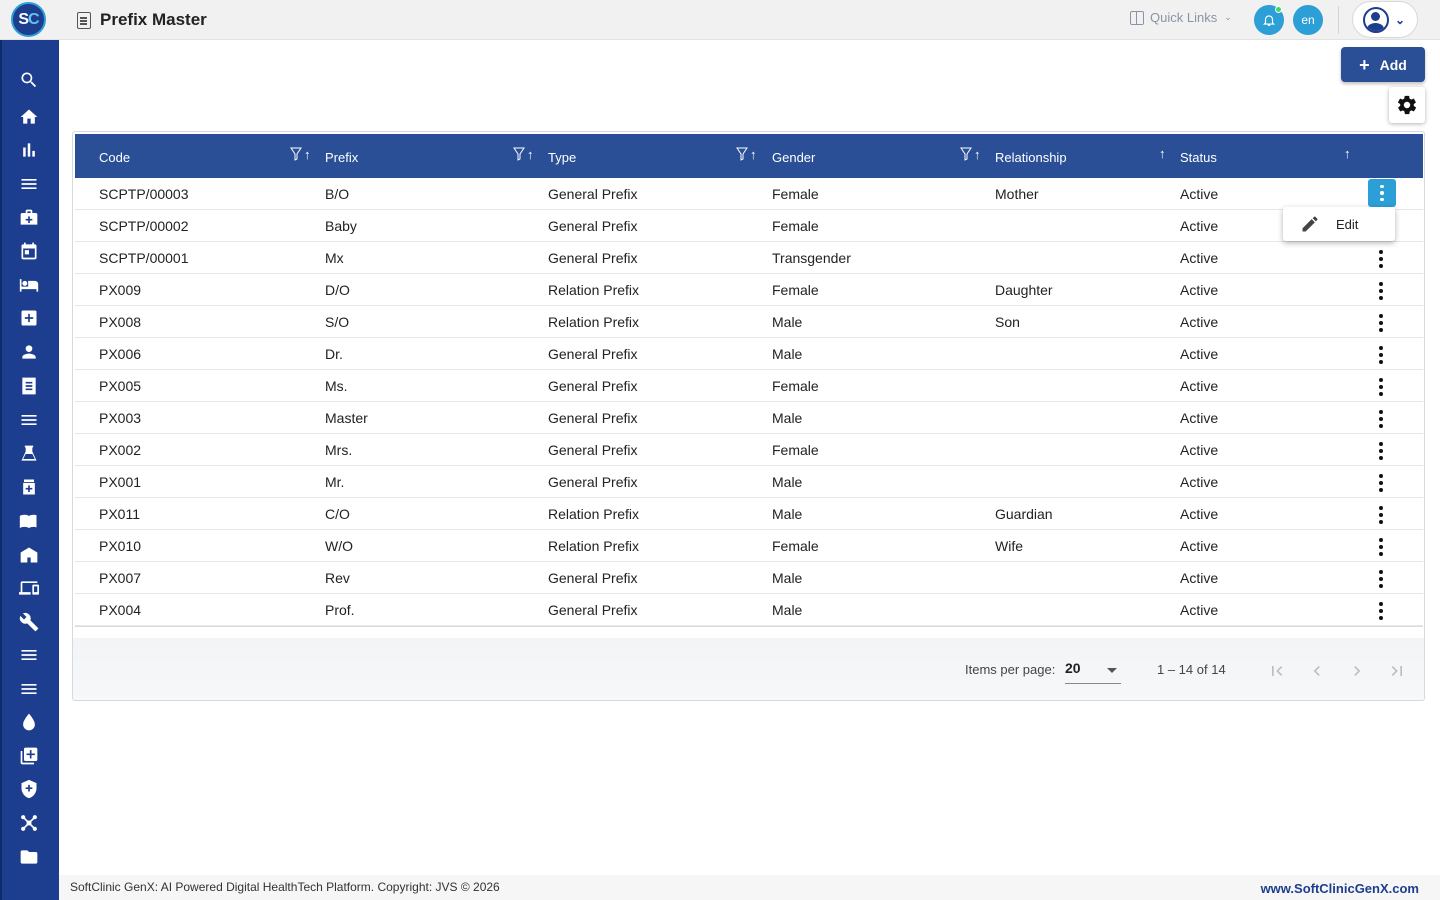 This screenshot has height=900, width=1440. Describe the element at coordinates (749, 450) in the screenshot. I see `table-row: PX002 Mrs. General Prefix Female Active` at that location.